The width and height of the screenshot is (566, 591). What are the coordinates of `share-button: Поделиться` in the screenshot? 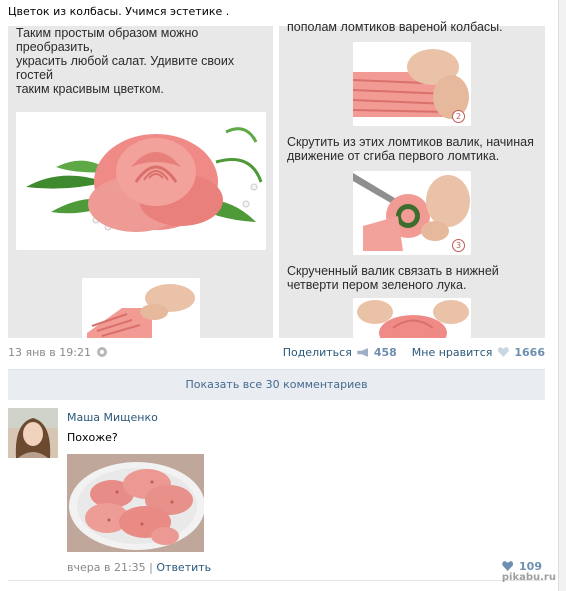 It's located at (317, 352).